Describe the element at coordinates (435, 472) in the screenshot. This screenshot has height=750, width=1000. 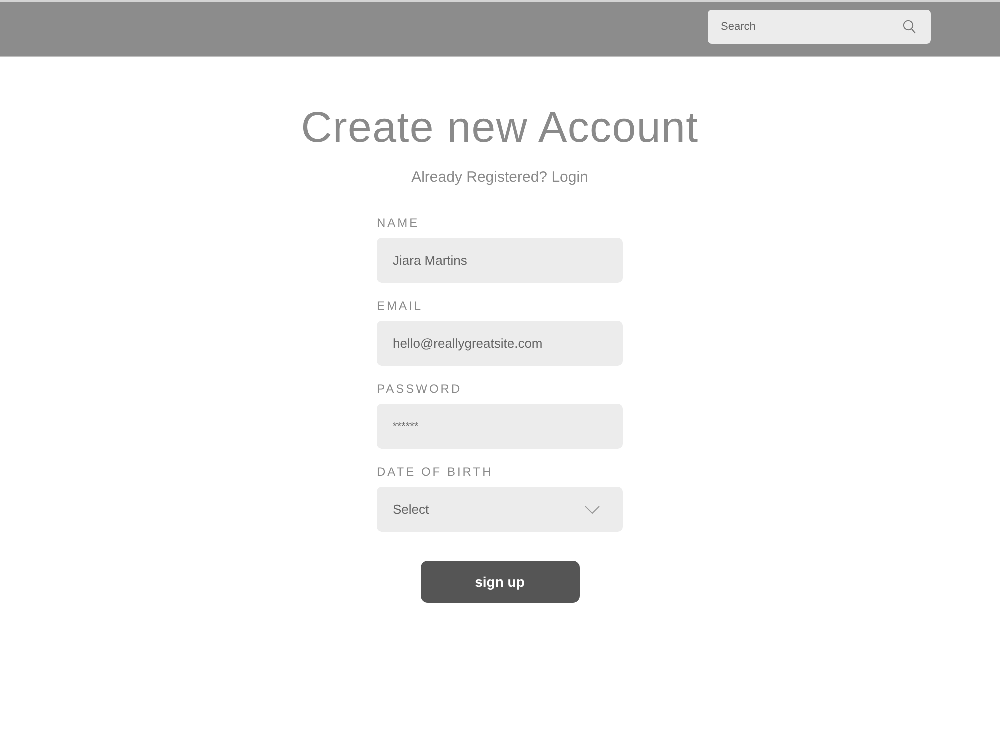
I see `field-label: DATE OF BIRTH` at that location.